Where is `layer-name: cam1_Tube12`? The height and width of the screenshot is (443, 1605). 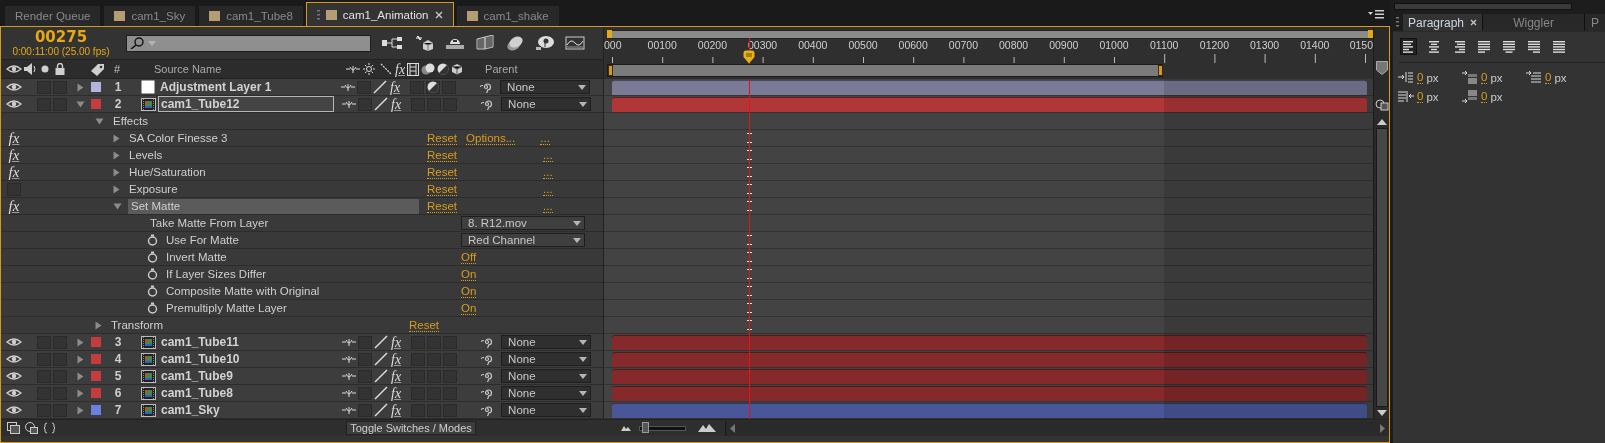
layer-name: cam1_Tube12 is located at coordinates (246, 104).